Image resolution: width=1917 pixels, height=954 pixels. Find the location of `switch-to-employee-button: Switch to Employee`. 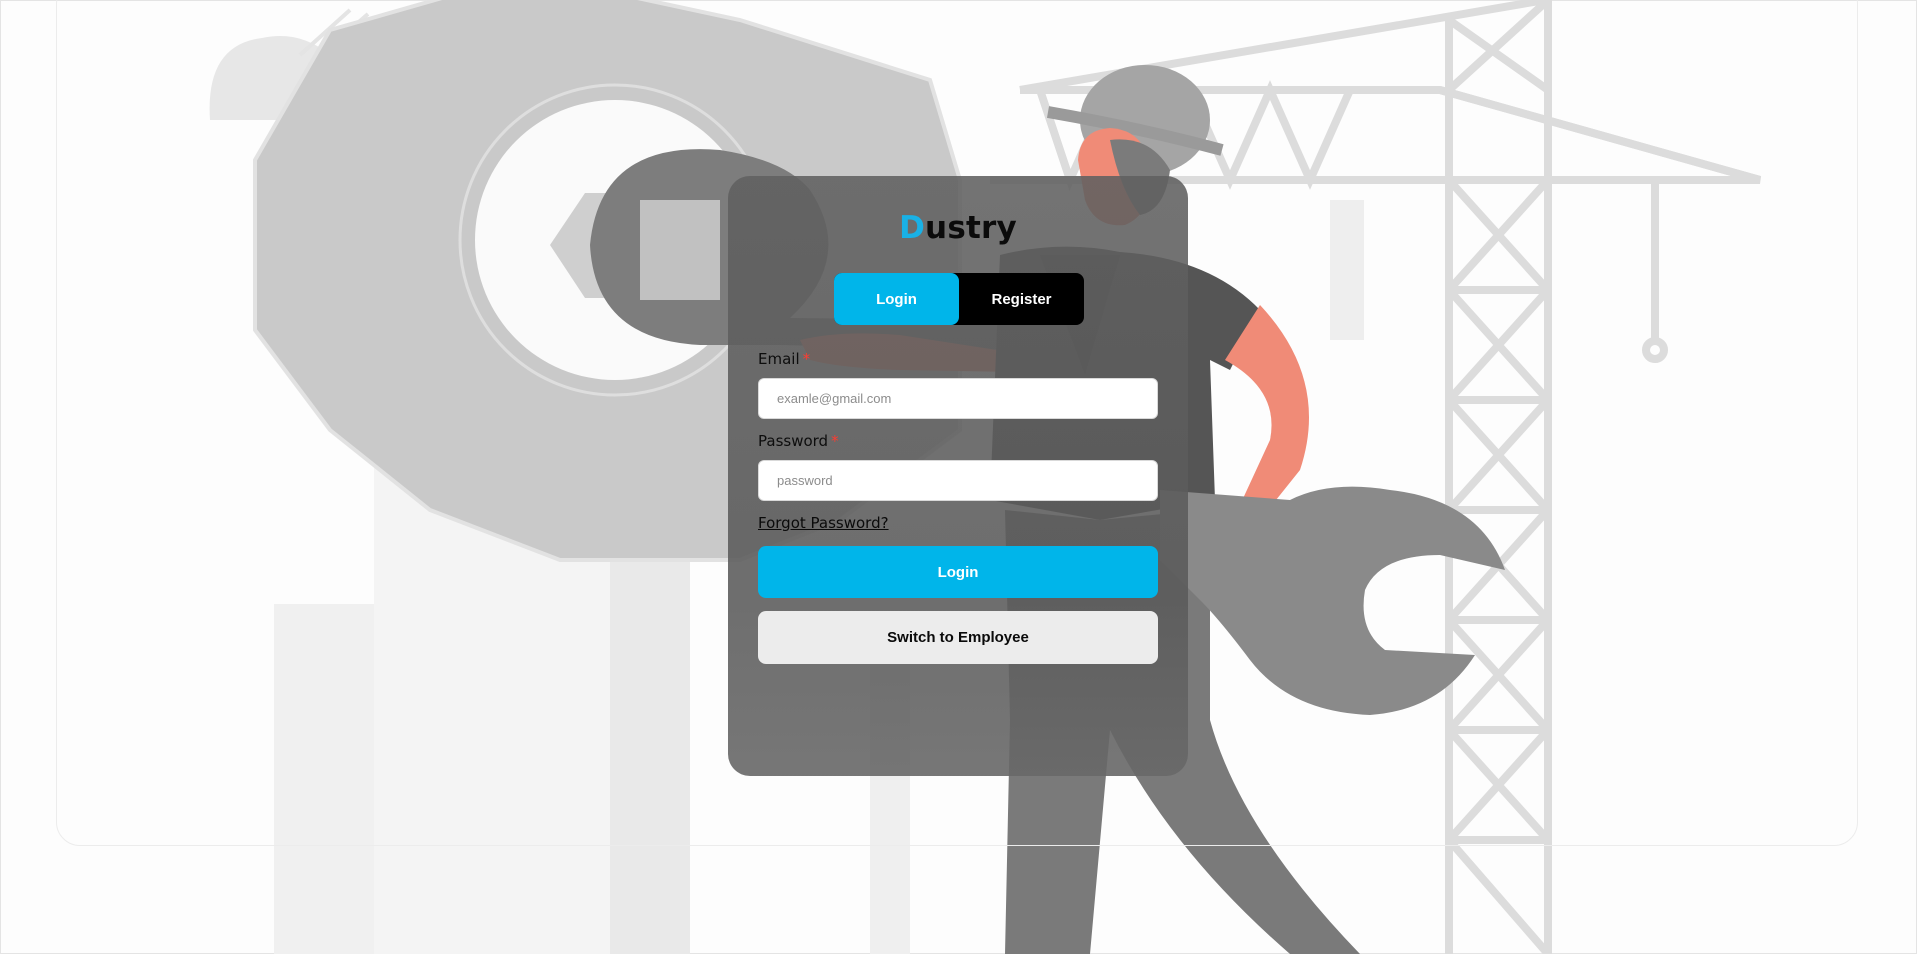

switch-to-employee-button: Switch to Employee is located at coordinates (958, 637).